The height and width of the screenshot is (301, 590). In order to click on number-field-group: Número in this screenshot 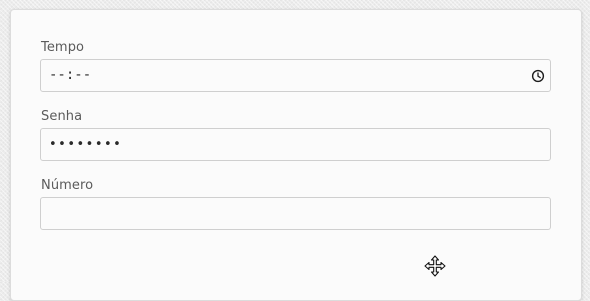, I will do `click(295, 204)`.